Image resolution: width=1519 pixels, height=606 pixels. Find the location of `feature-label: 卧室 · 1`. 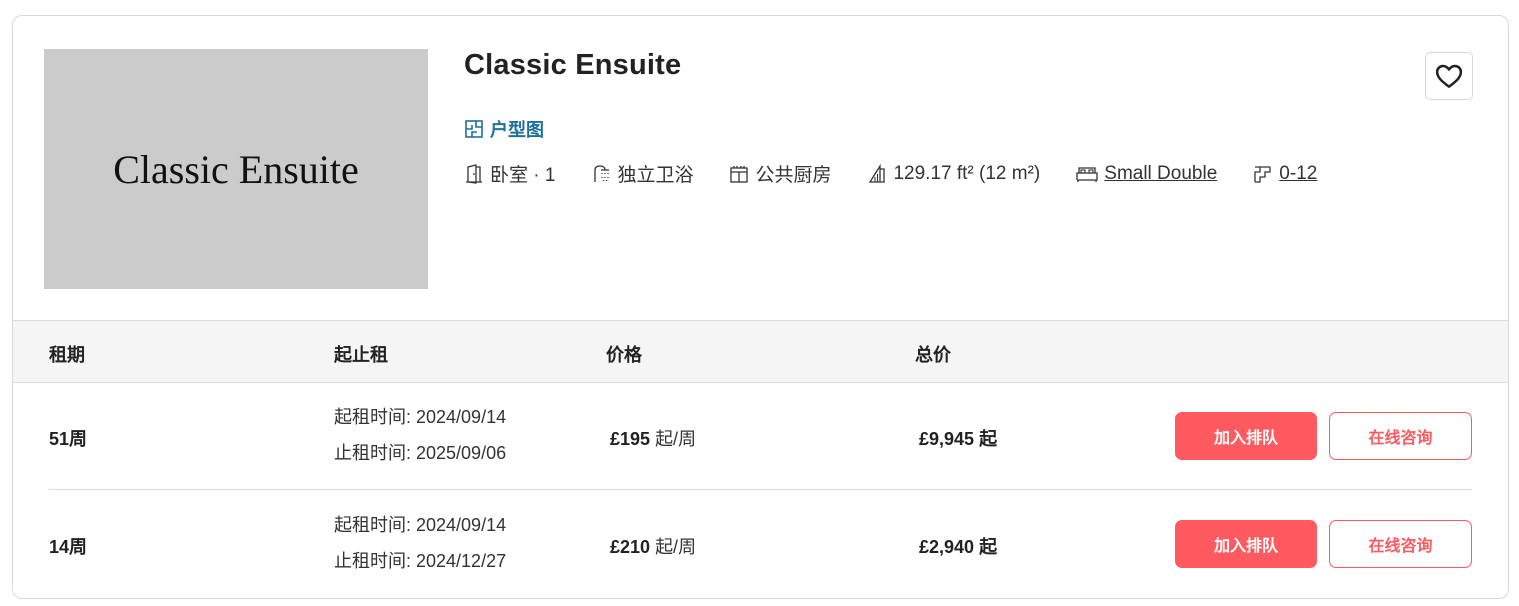

feature-label: 卧室 · 1 is located at coordinates (523, 175).